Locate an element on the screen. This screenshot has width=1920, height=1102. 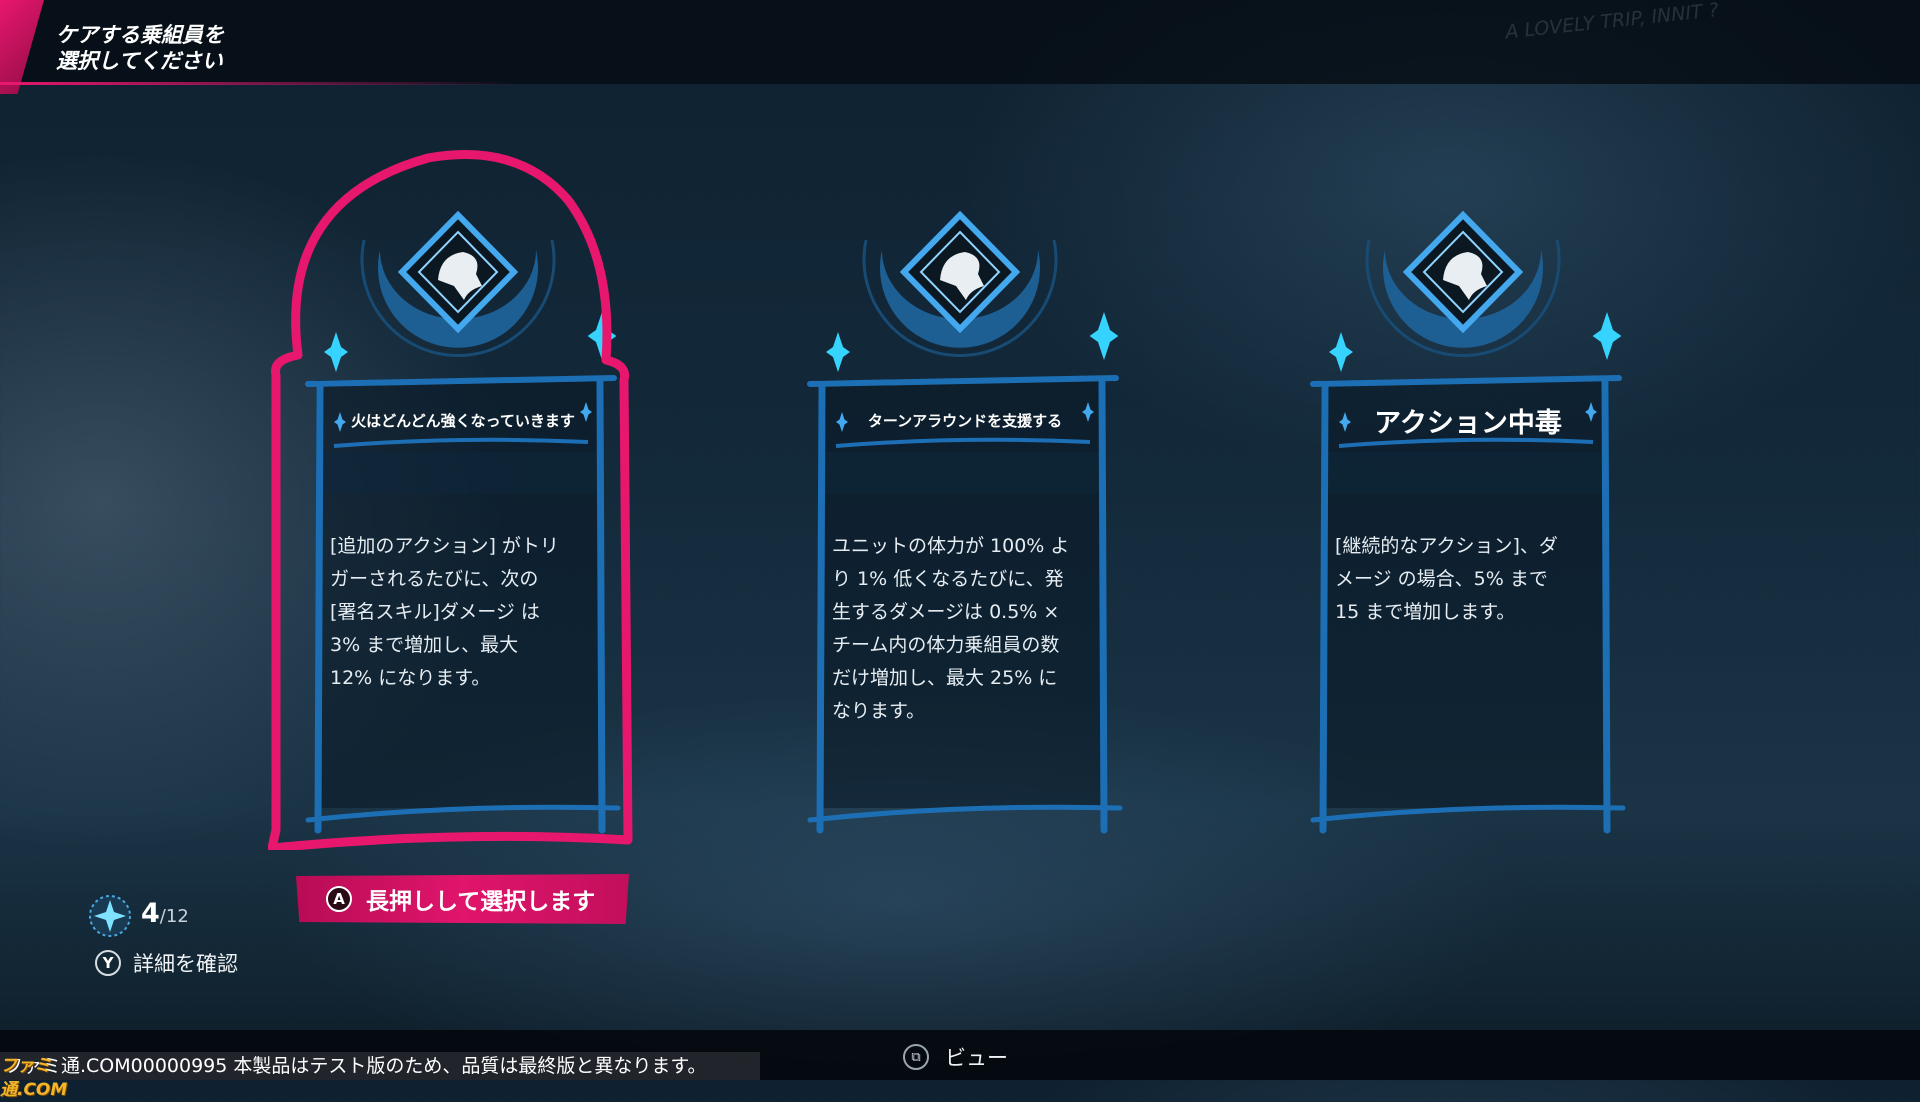
title-accent-line is located at coordinates (260, 83).